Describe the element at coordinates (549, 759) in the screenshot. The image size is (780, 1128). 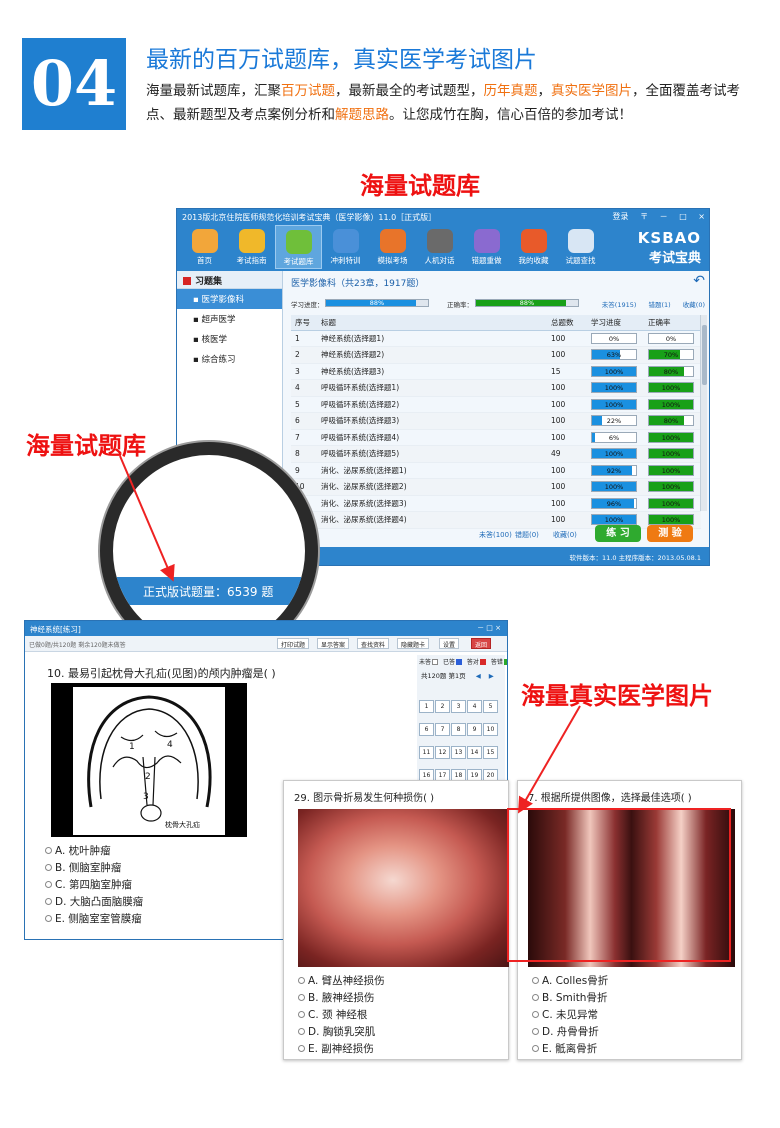
I see `arrow-to-xray` at that location.